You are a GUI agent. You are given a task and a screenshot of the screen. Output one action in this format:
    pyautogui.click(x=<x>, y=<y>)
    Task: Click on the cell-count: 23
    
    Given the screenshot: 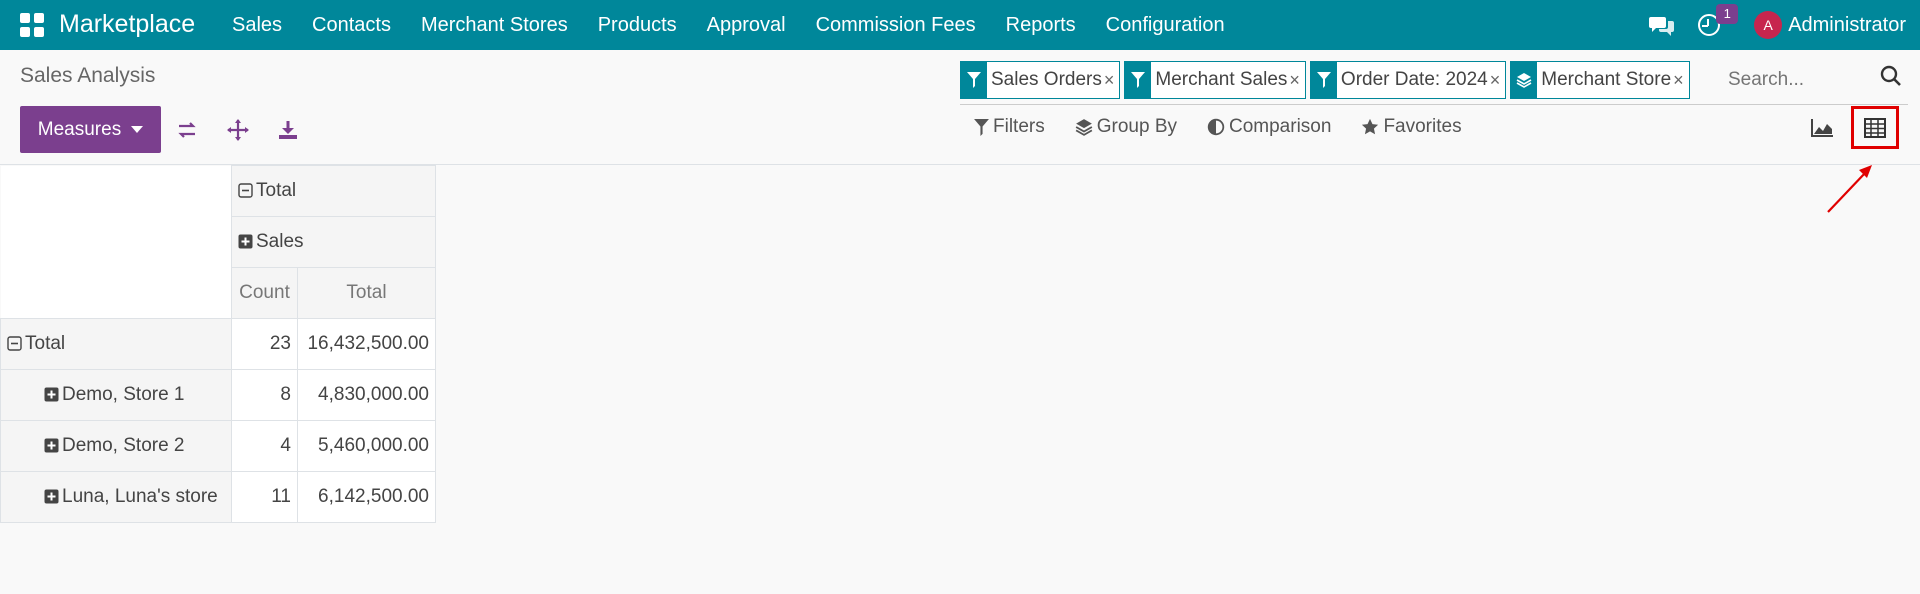 What is the action you would take?
    pyautogui.click(x=264, y=344)
    